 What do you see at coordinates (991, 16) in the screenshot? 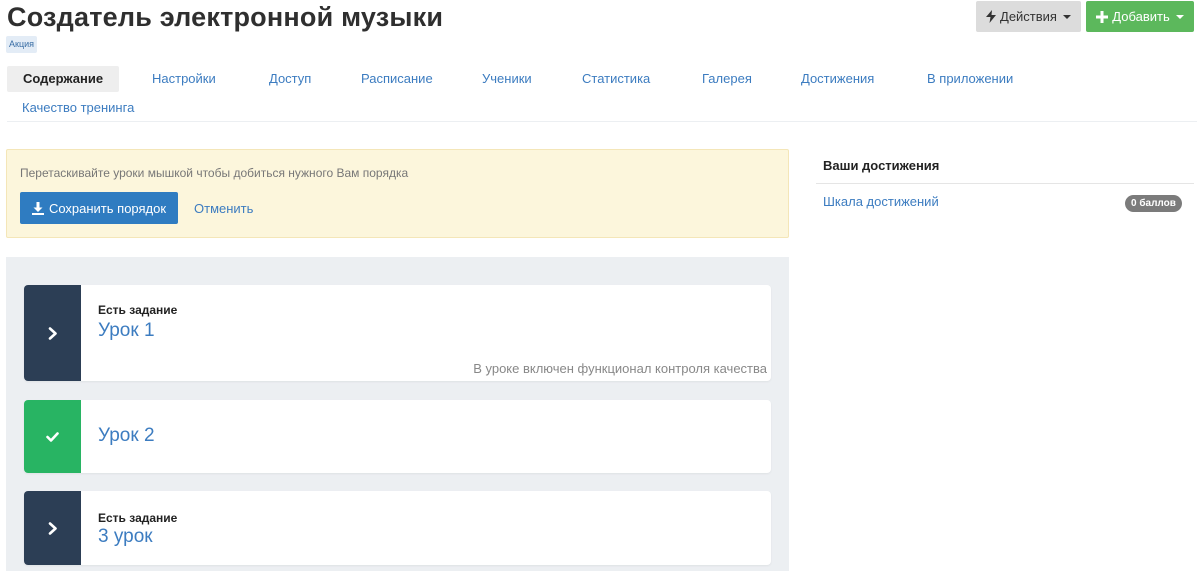
I see `lightning-icon` at bounding box center [991, 16].